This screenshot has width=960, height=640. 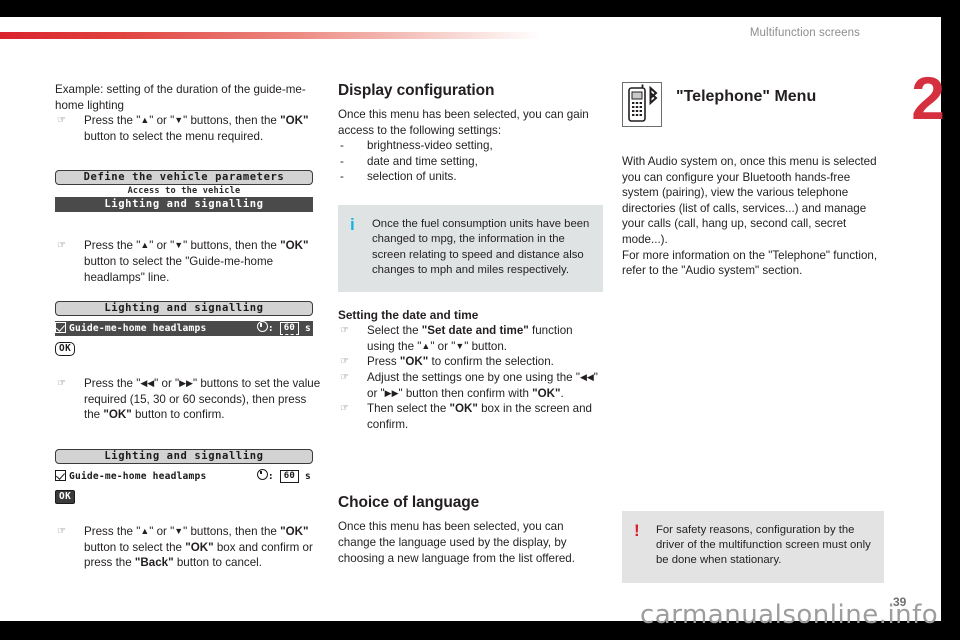 I want to click on left-step-2-b: " or ", so click(x=162, y=246).